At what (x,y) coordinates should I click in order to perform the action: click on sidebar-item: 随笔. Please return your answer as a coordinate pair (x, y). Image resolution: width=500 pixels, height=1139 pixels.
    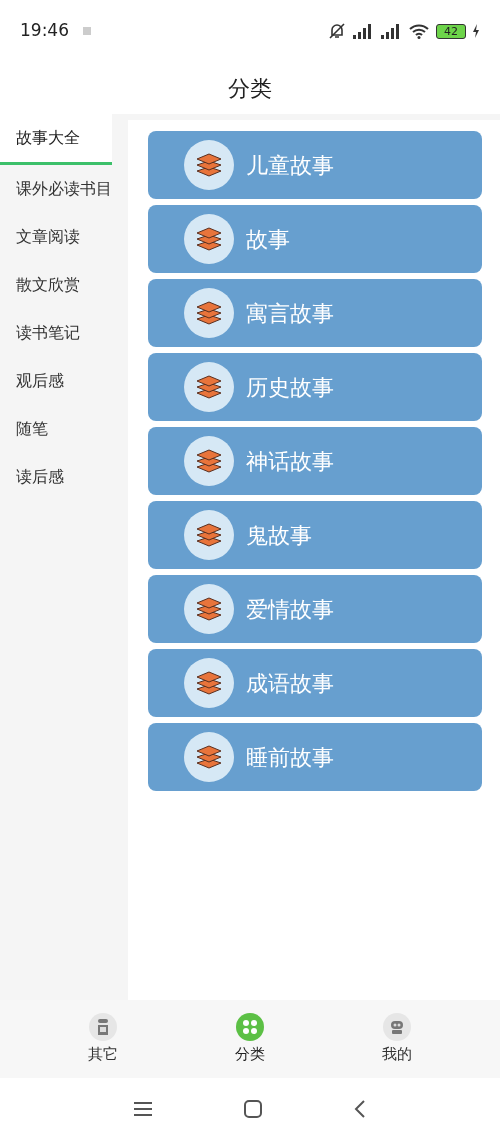
    Looking at the image, I should click on (64, 429).